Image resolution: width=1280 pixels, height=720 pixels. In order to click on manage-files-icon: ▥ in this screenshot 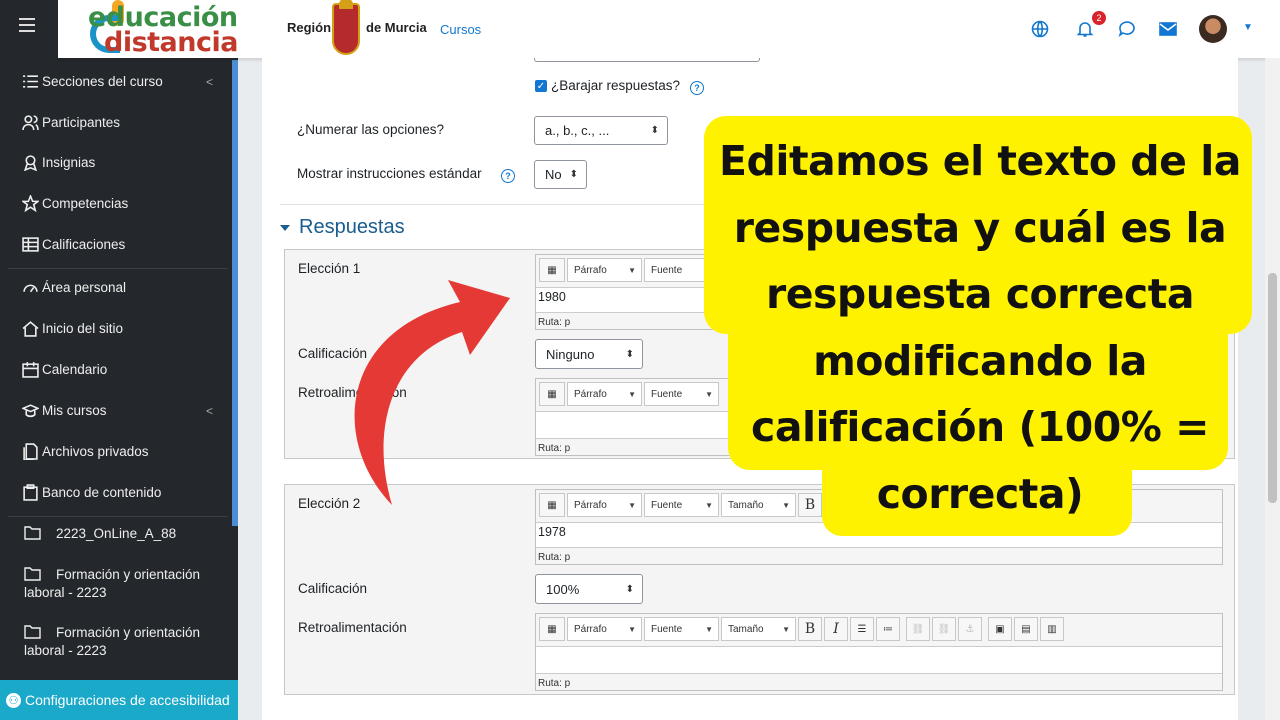, I will do `click(1052, 629)`.